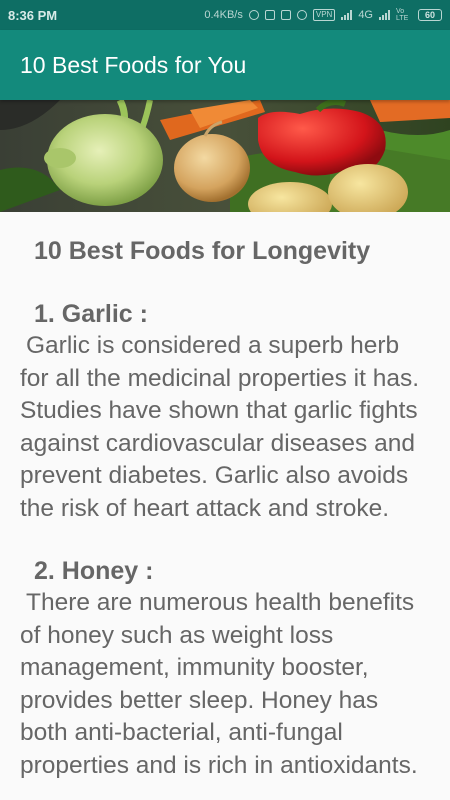  What do you see at coordinates (384, 15) in the screenshot?
I see `signal-strength-icon` at bounding box center [384, 15].